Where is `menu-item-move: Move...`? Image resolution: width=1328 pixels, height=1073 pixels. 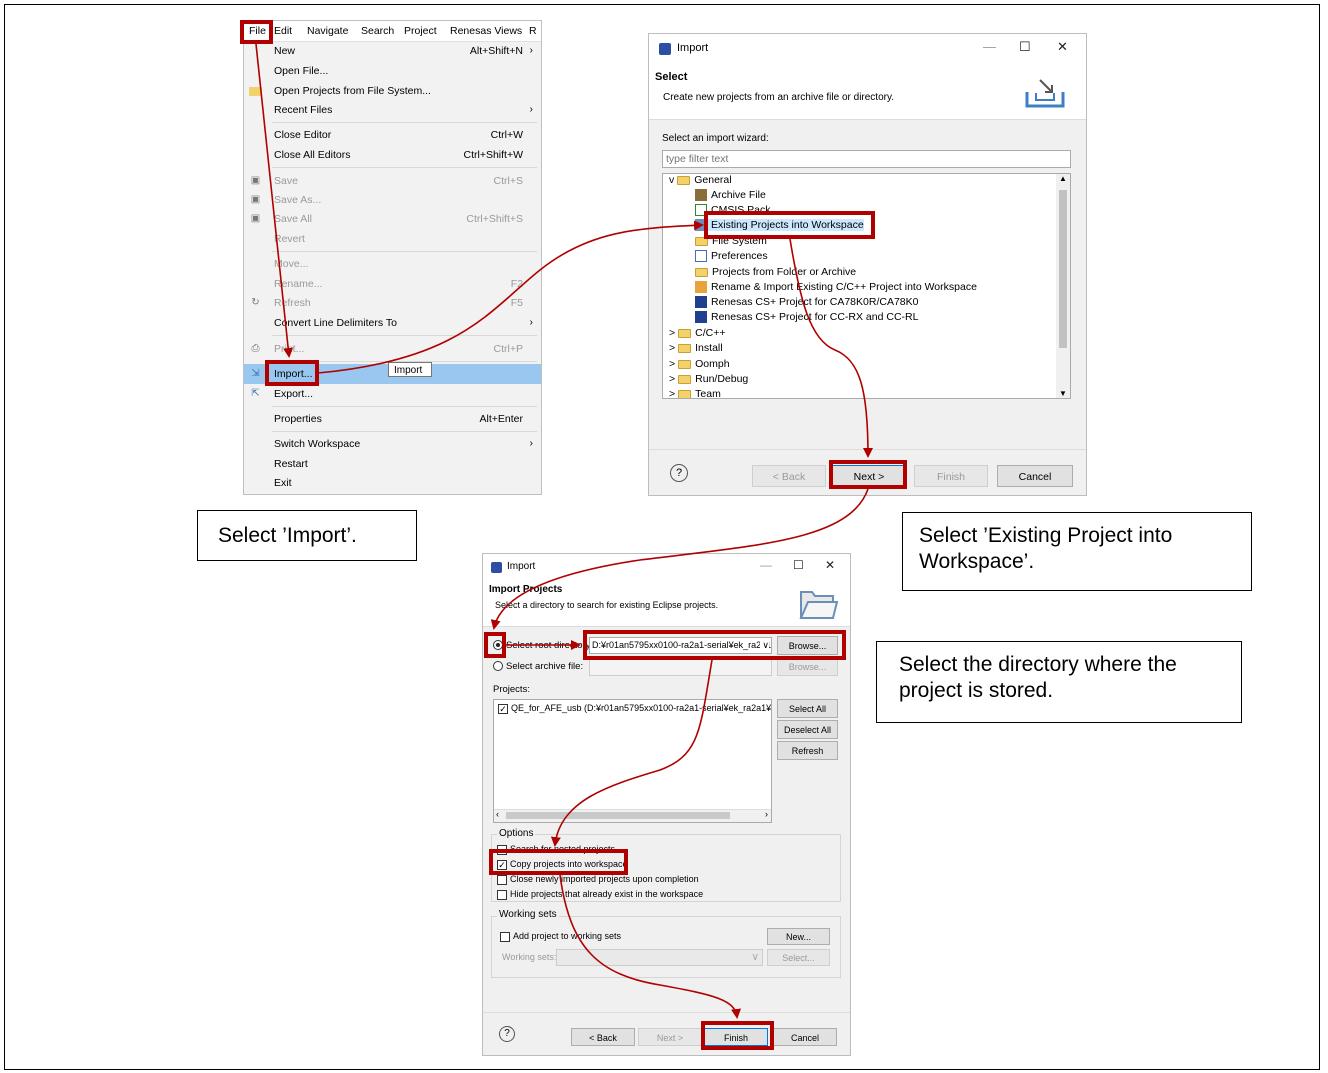 menu-item-move: Move... is located at coordinates (392, 264).